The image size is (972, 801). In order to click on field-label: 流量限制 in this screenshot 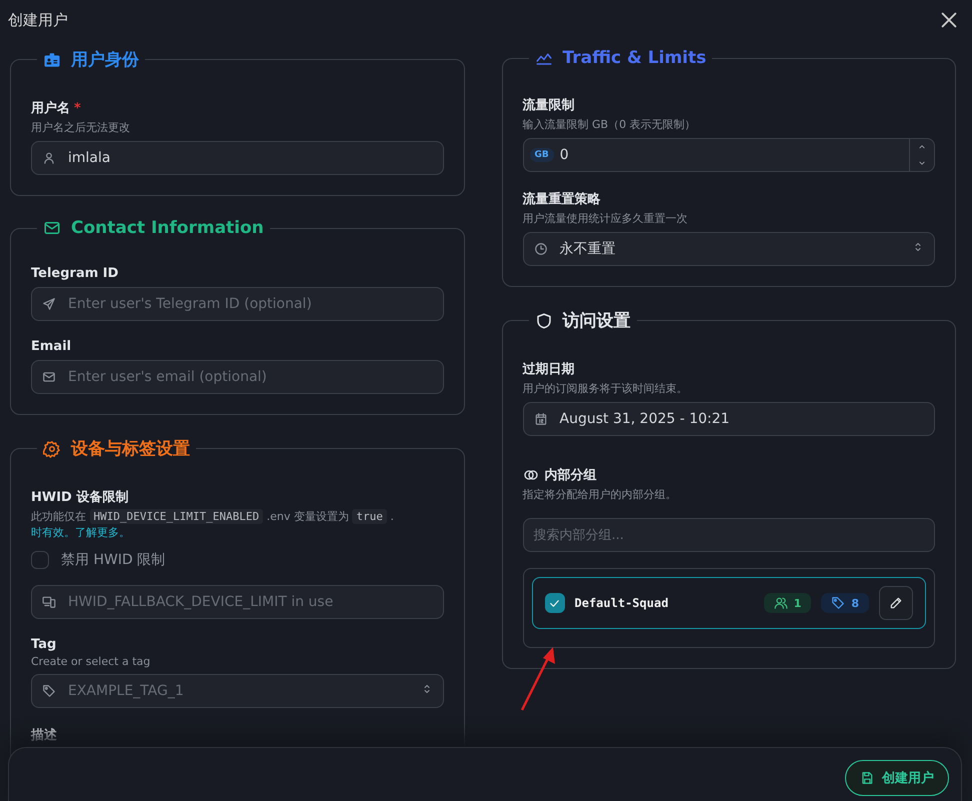, I will do `click(548, 105)`.